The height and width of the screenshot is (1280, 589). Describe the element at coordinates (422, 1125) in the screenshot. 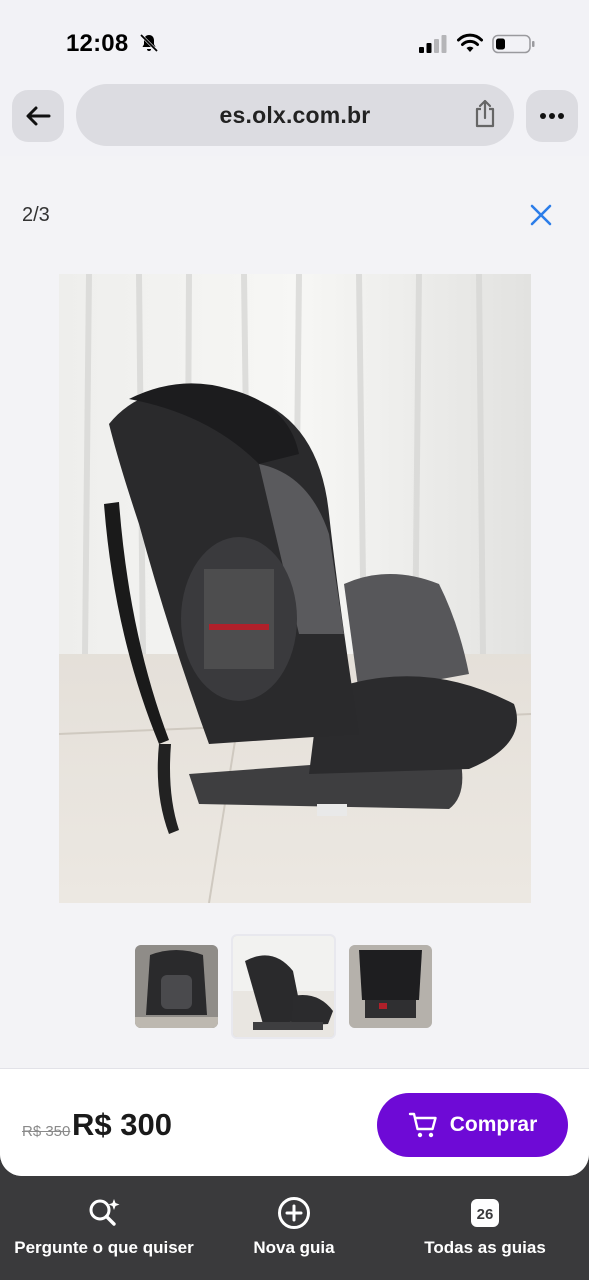

I see `cart-icon` at that location.